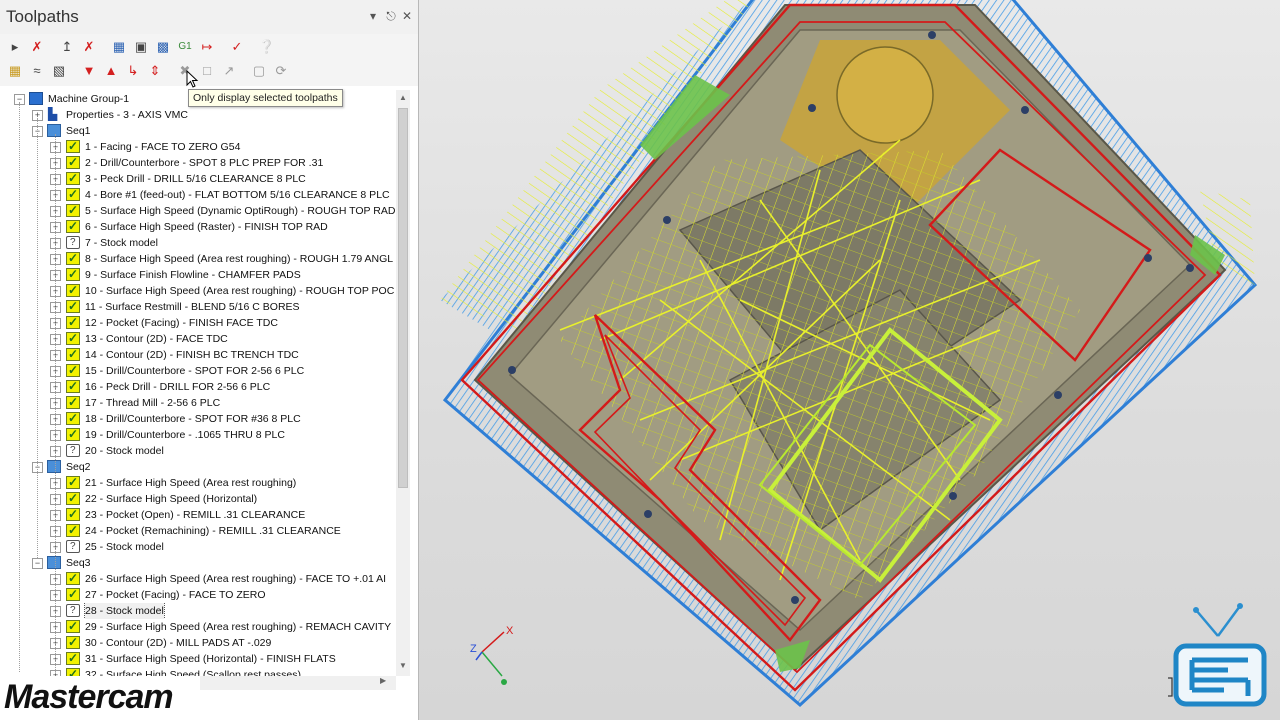 The height and width of the screenshot is (720, 1280). What do you see at coordinates (133, 71) in the screenshot?
I see `insert-arrow-icon: ↳` at bounding box center [133, 71].